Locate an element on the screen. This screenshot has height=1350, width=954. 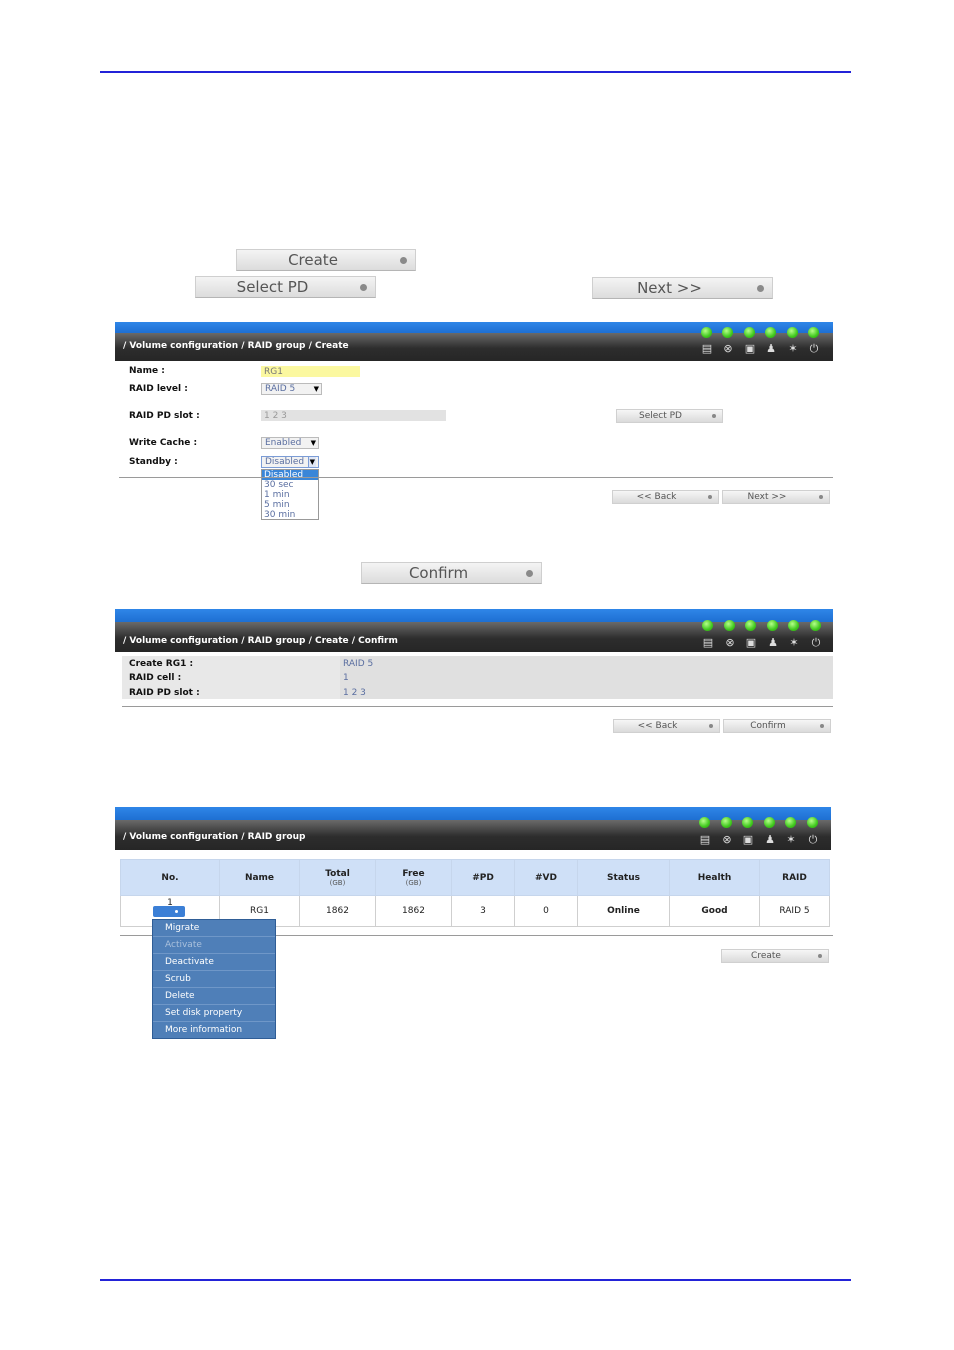
cell-total: 1862 is located at coordinates (337, 911).